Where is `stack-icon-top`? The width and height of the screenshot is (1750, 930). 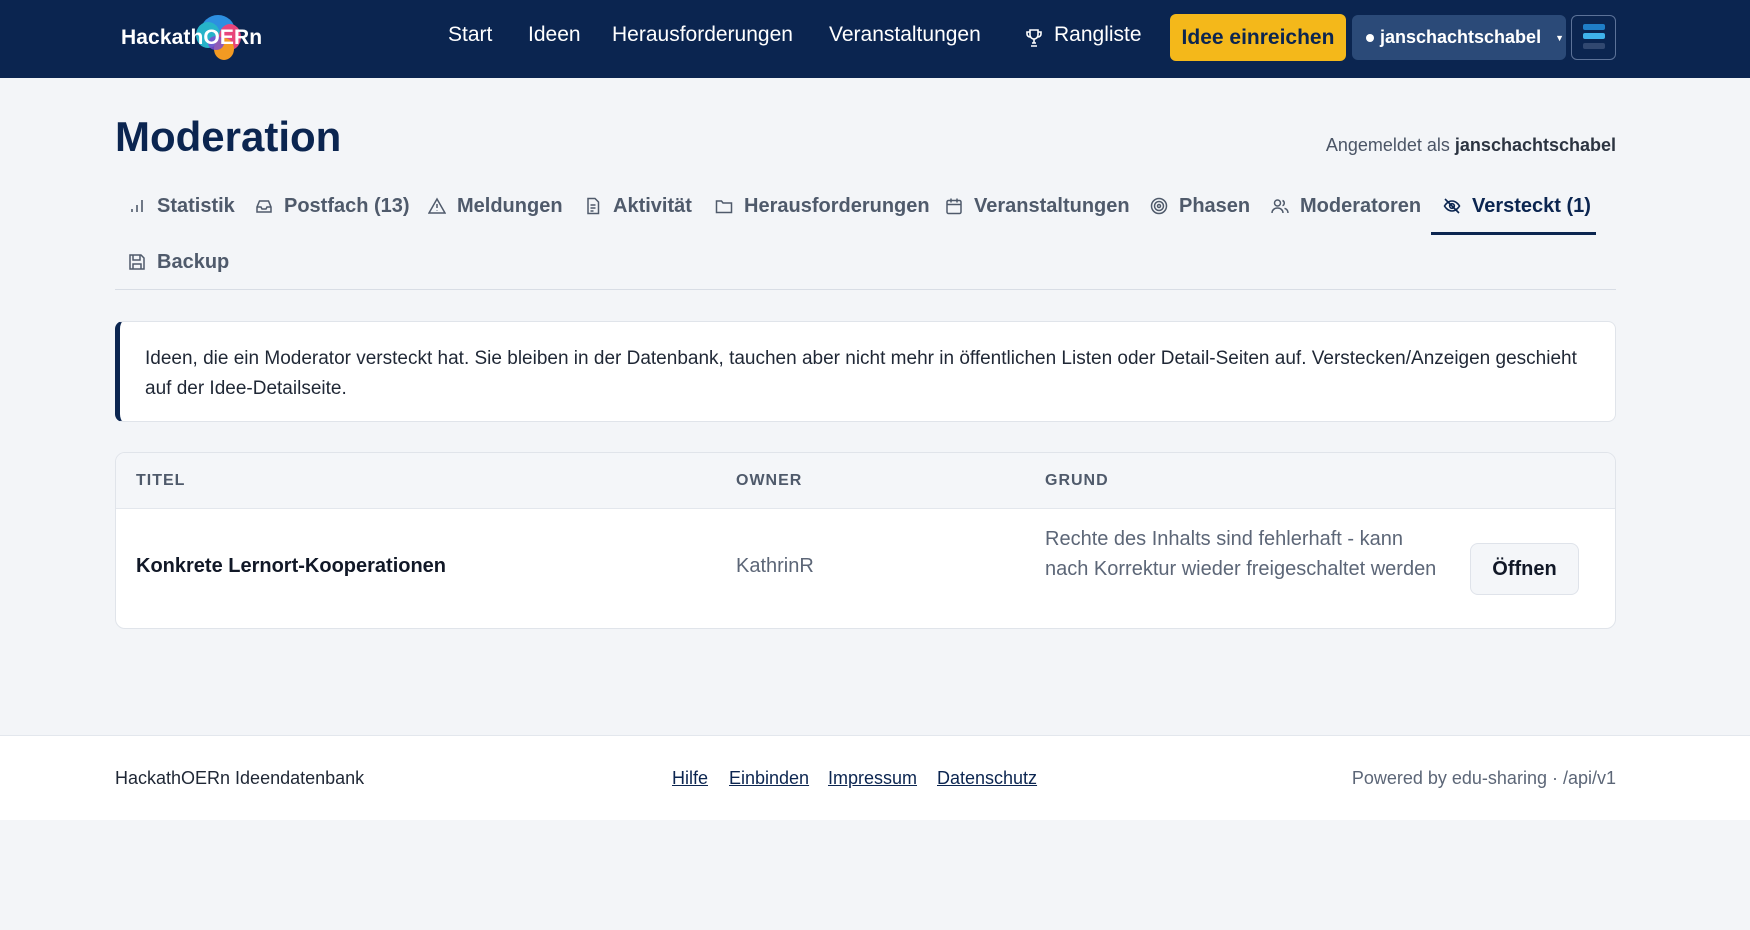 stack-icon-top is located at coordinates (1594, 27).